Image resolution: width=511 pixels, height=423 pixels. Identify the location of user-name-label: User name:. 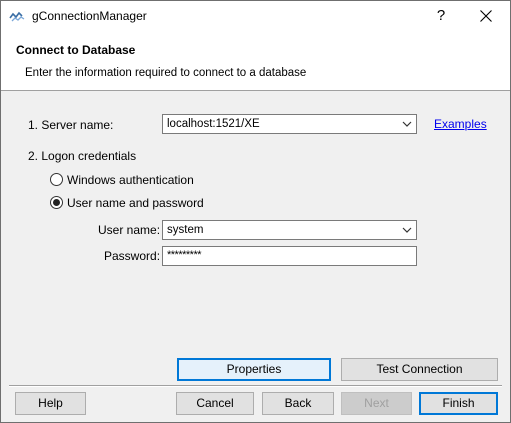
(129, 230).